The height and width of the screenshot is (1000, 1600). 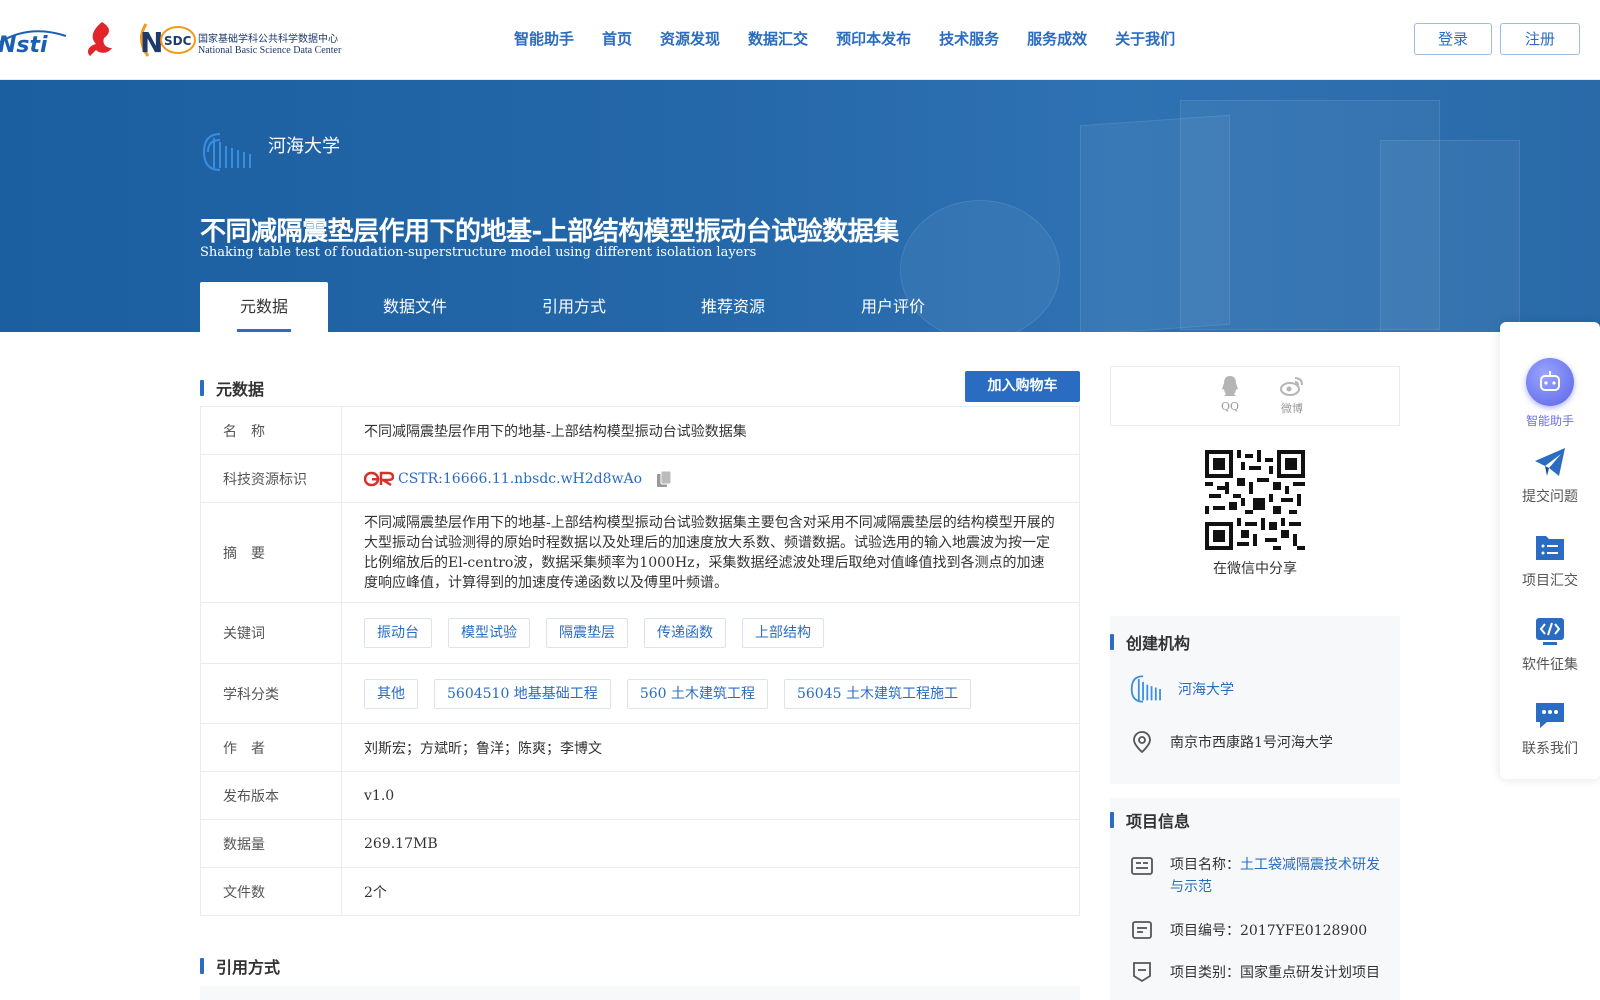 What do you see at coordinates (1142, 972) in the screenshot?
I see `bookmark-icon` at bounding box center [1142, 972].